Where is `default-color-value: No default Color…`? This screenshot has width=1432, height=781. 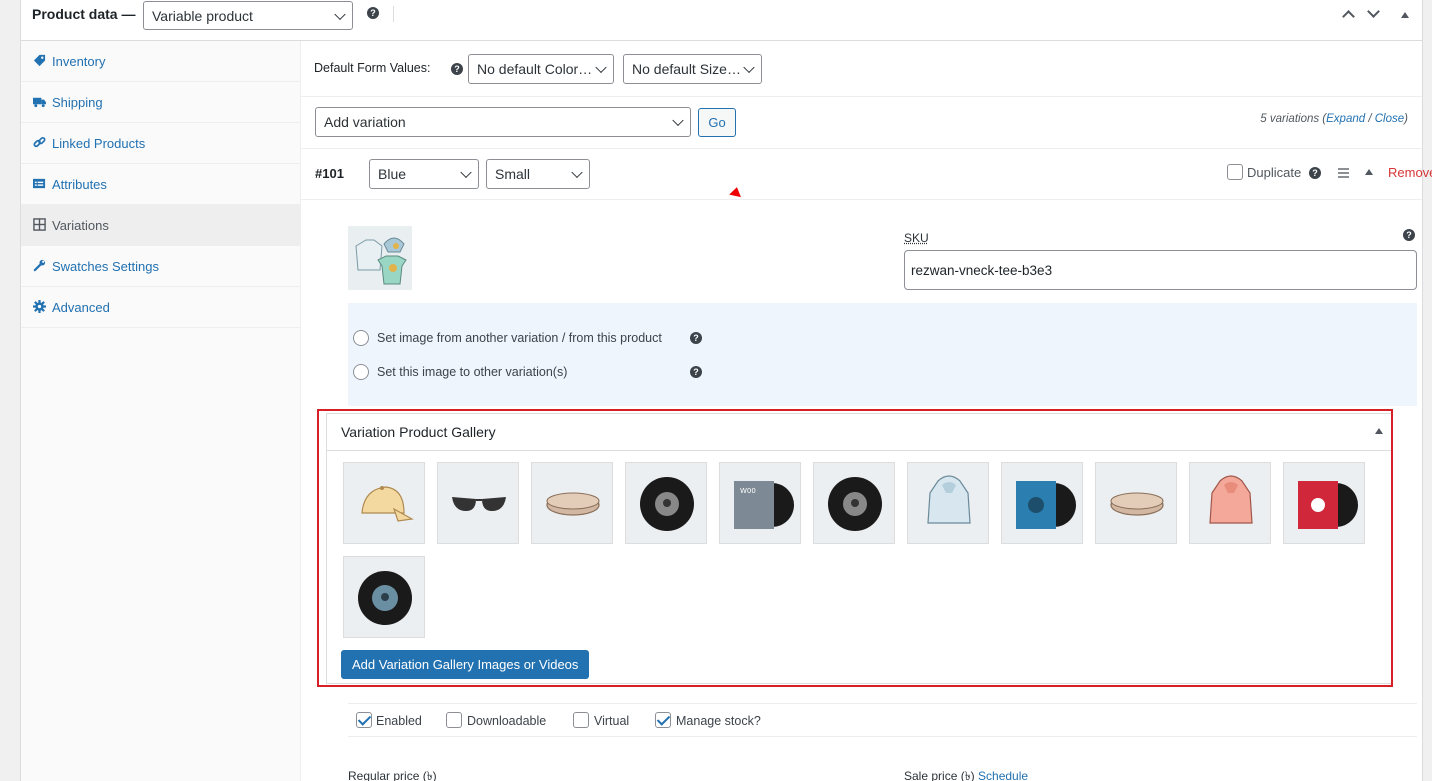
default-color-value: No default Color… is located at coordinates (535, 69).